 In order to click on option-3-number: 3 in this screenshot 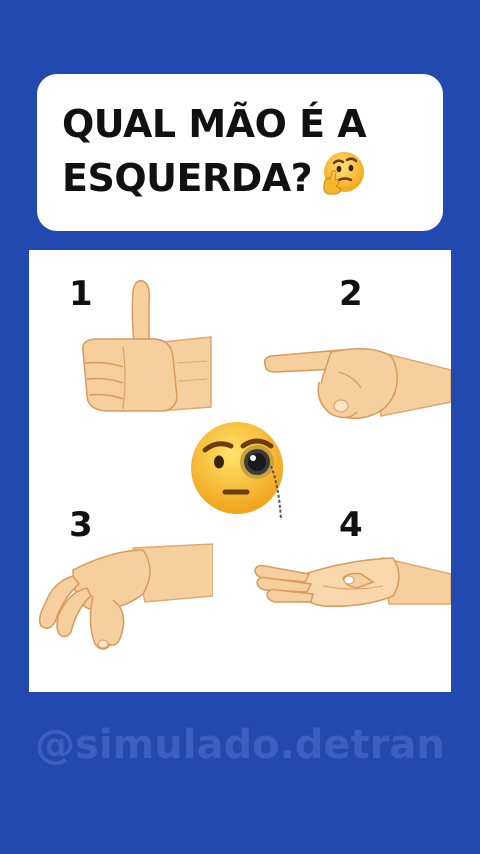, I will do `click(81, 525)`.